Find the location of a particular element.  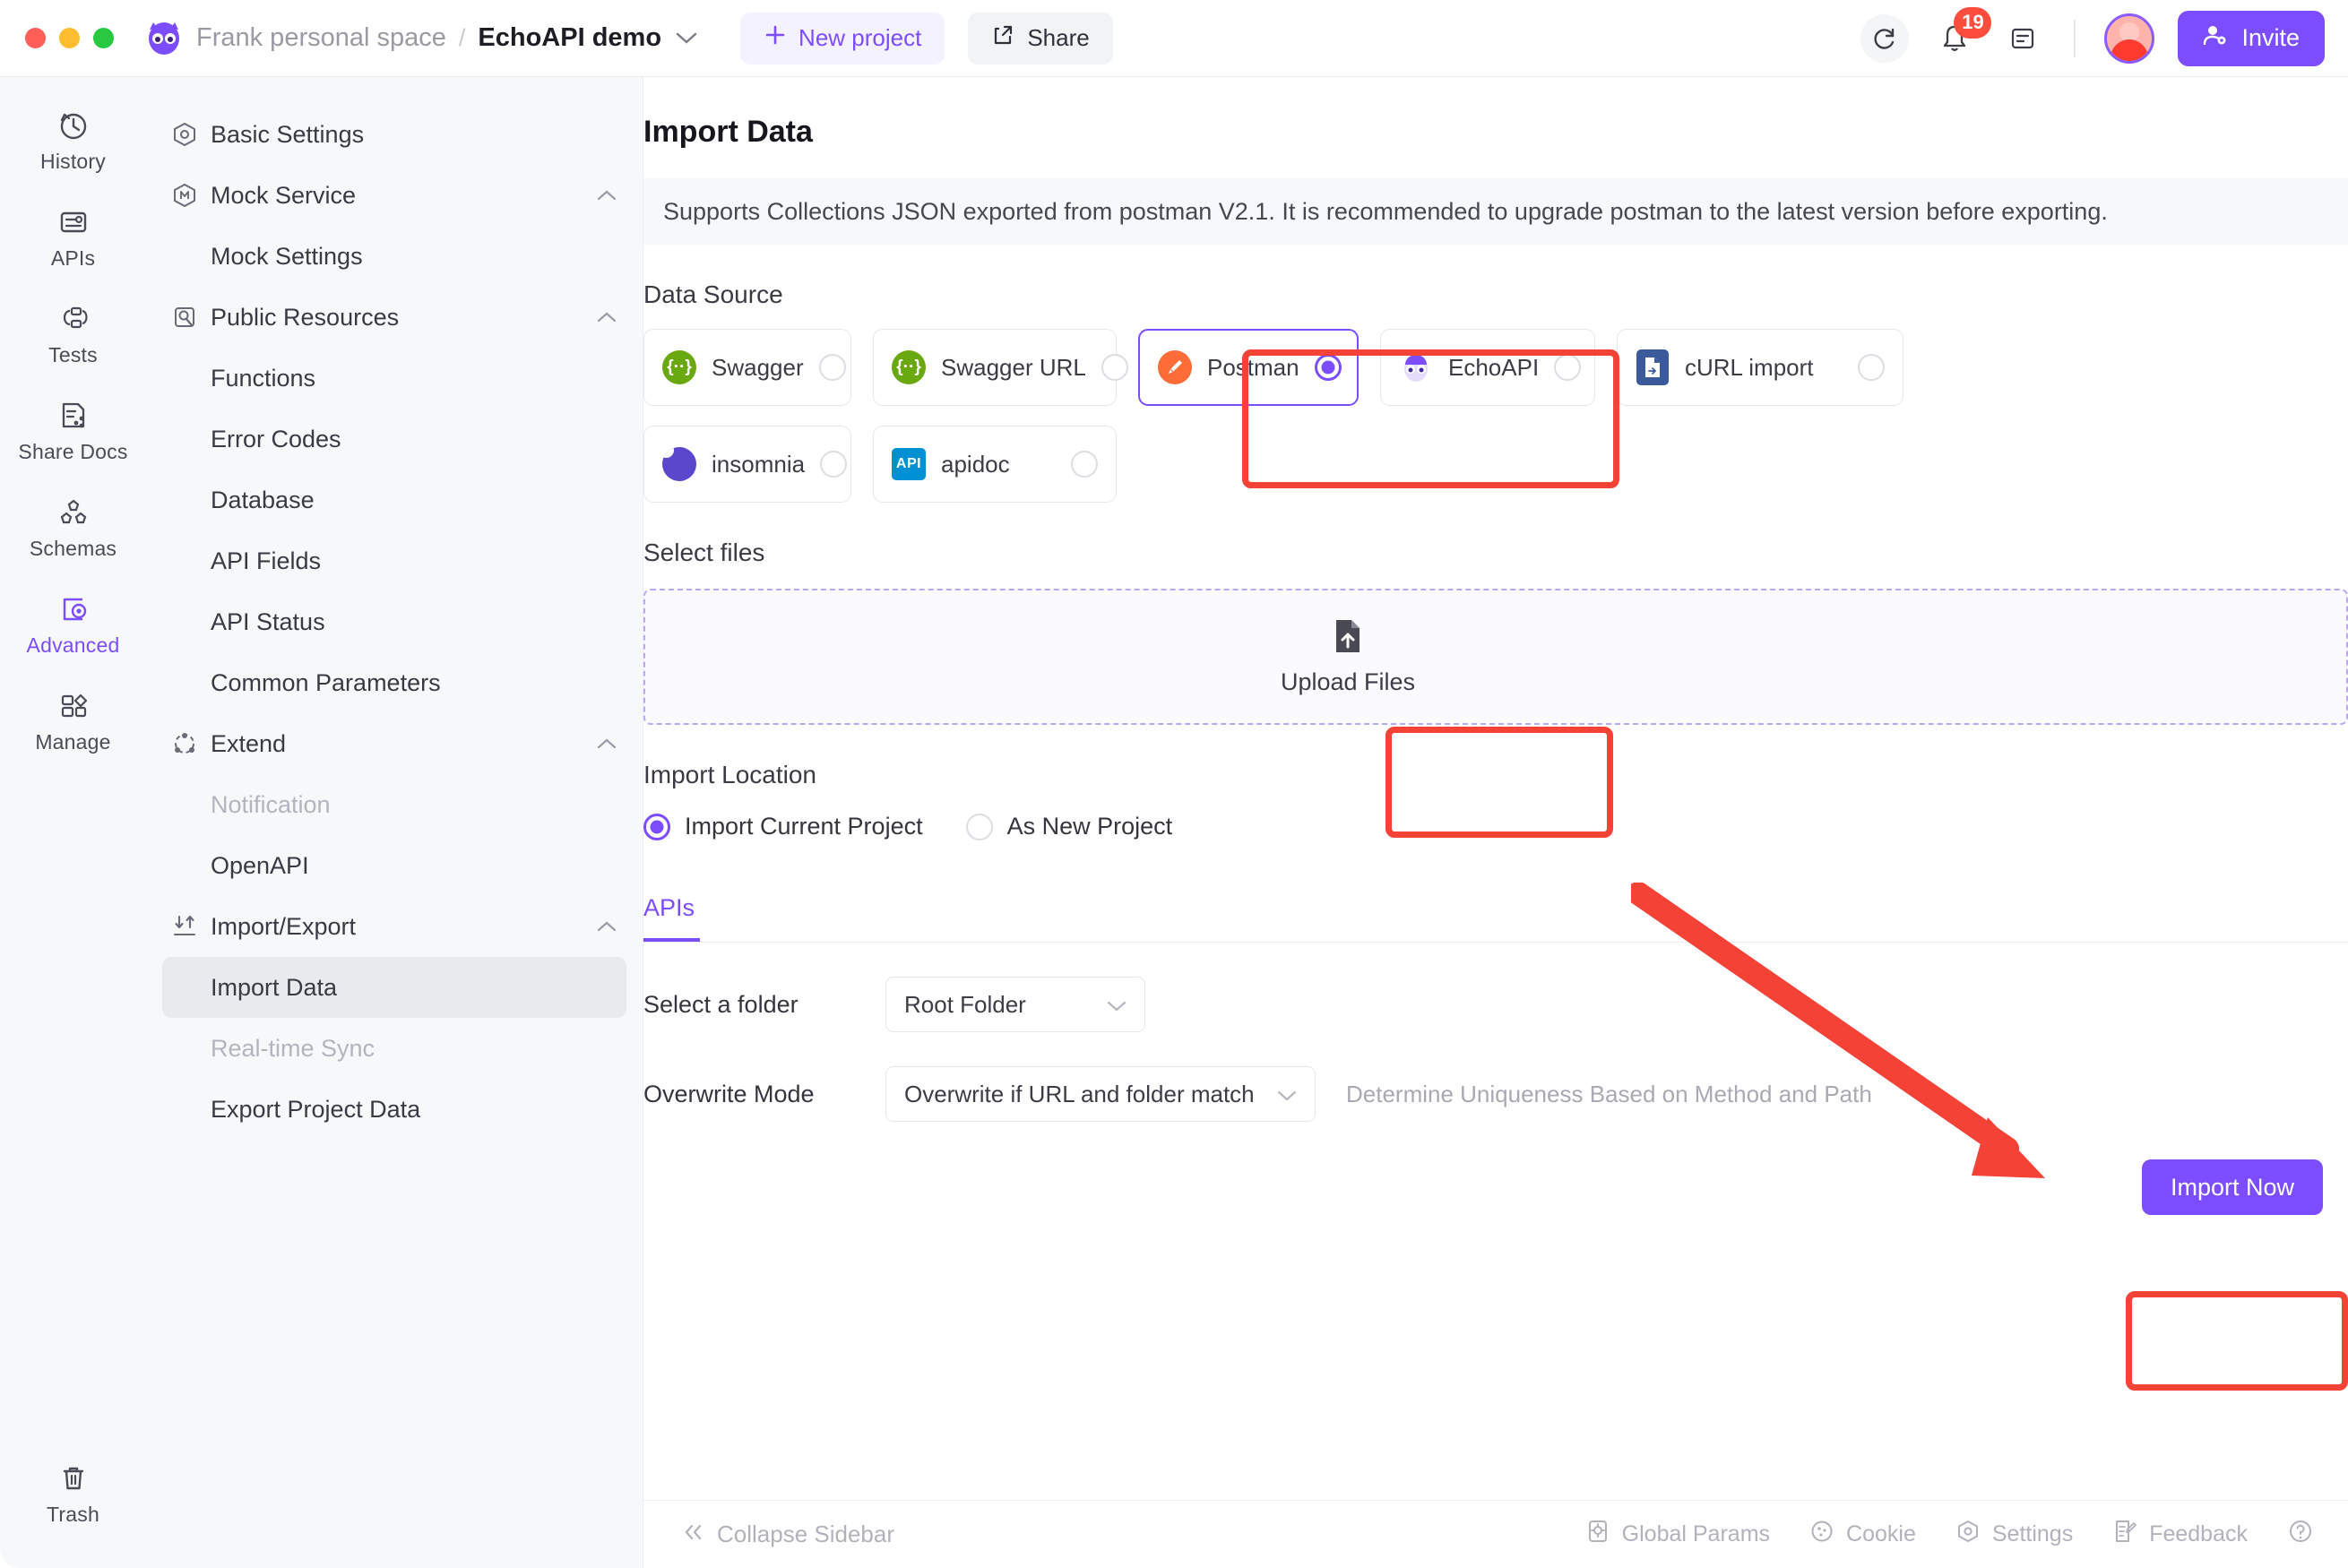

sidebar-item-mock-service: Mock Service is located at coordinates (394, 196).